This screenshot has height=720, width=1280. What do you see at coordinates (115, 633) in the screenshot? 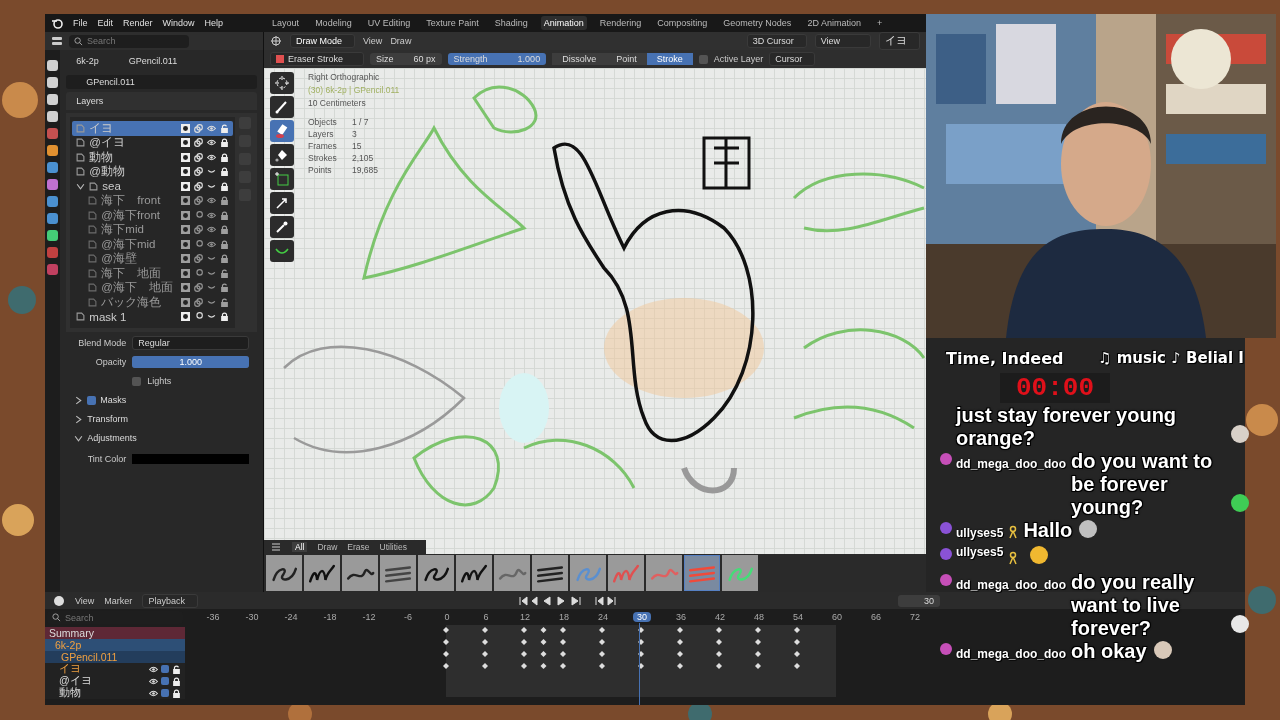
I see `channel-row: Summary` at bounding box center [115, 633].